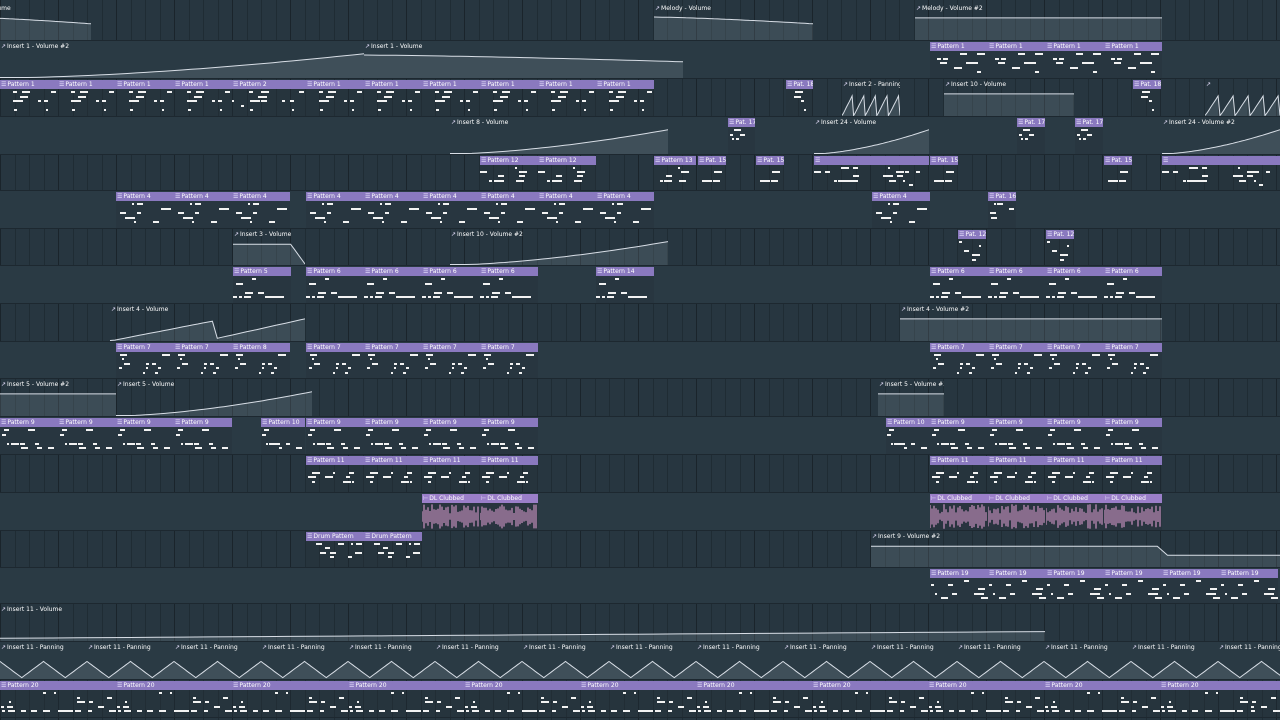  What do you see at coordinates (207, 323) in the screenshot?
I see `automation-clip: ↗Insert 4 - Volume` at bounding box center [207, 323].